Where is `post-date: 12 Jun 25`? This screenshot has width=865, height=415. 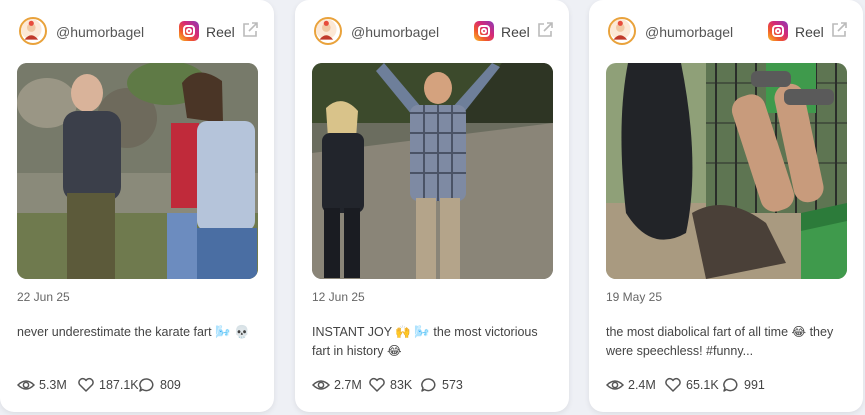 post-date: 12 Jun 25 is located at coordinates (338, 297).